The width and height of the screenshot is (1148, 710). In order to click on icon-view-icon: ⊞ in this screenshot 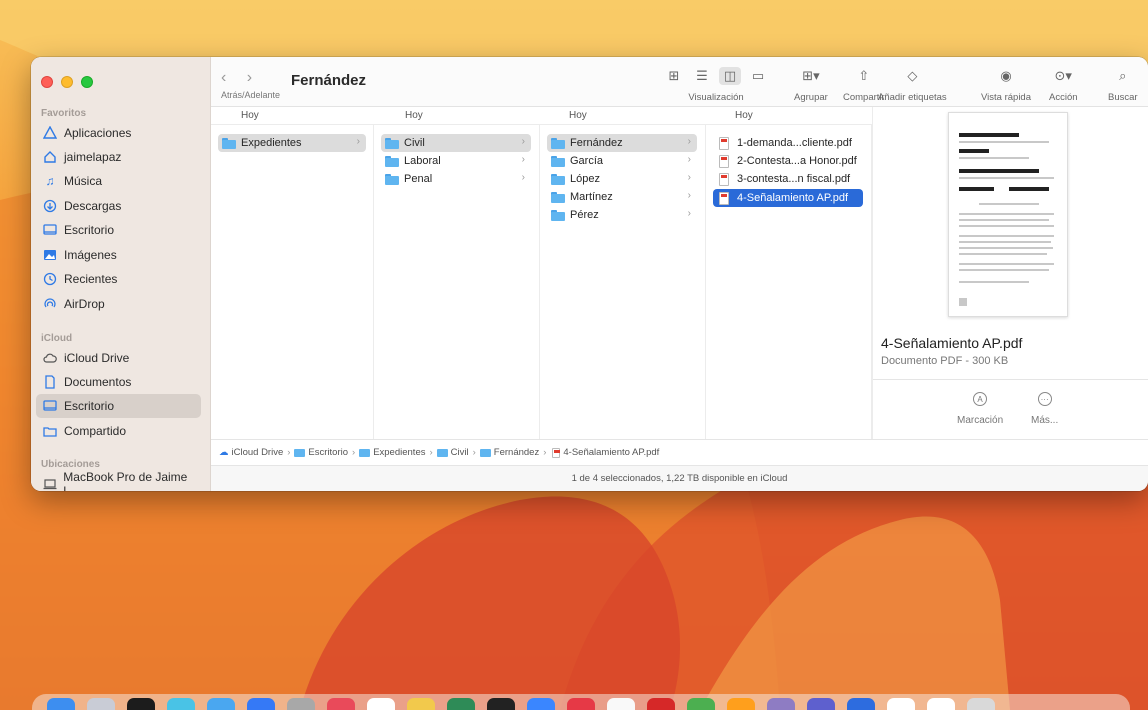, I will do `click(674, 76)`.